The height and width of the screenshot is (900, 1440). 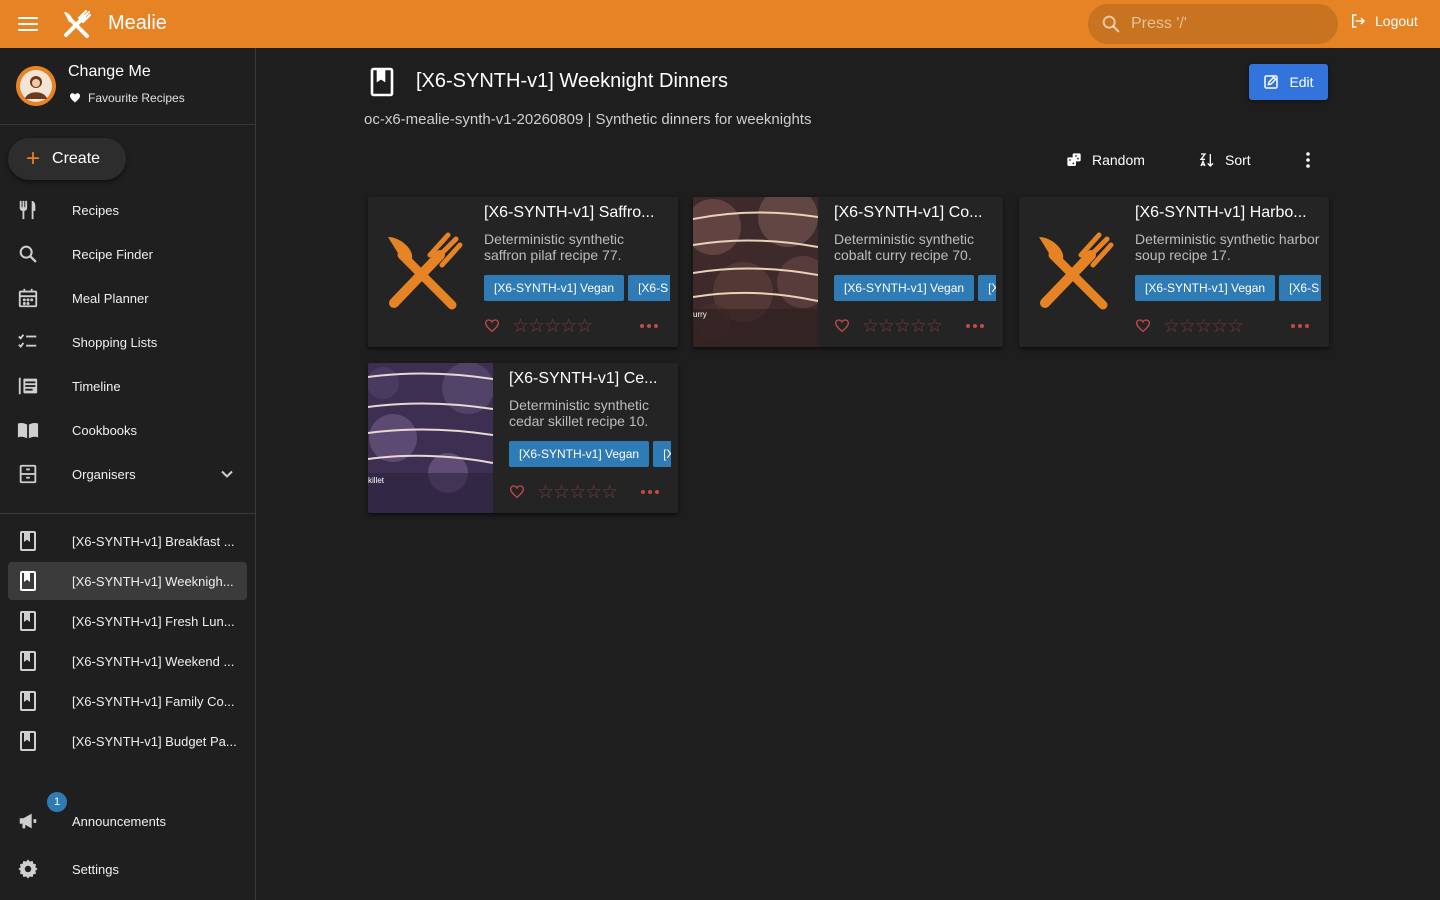 I want to click on sidebar-item-label: Meal Planner, so click(x=110, y=298).